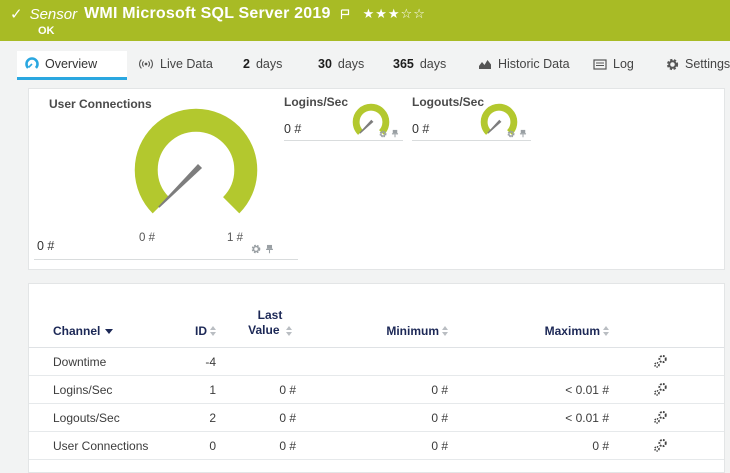  I want to click on flag-icon, so click(345, 14).